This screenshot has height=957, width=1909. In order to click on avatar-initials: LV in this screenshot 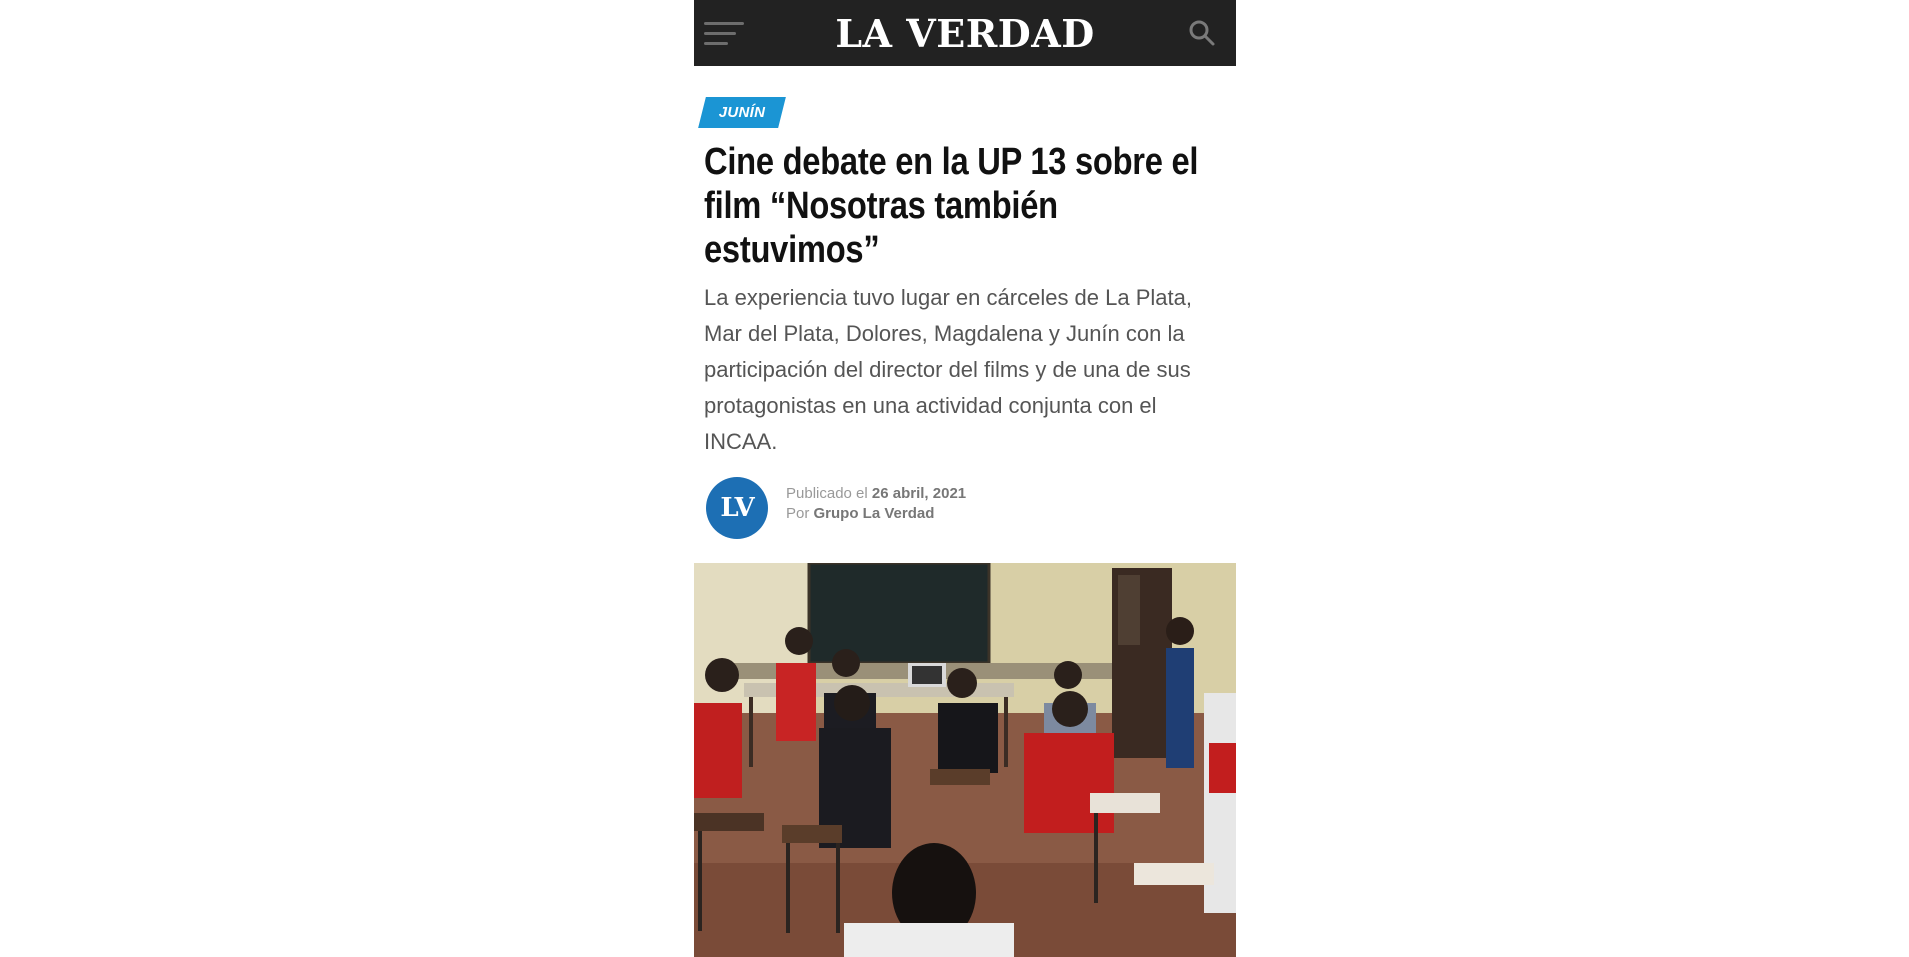, I will do `click(737, 508)`.